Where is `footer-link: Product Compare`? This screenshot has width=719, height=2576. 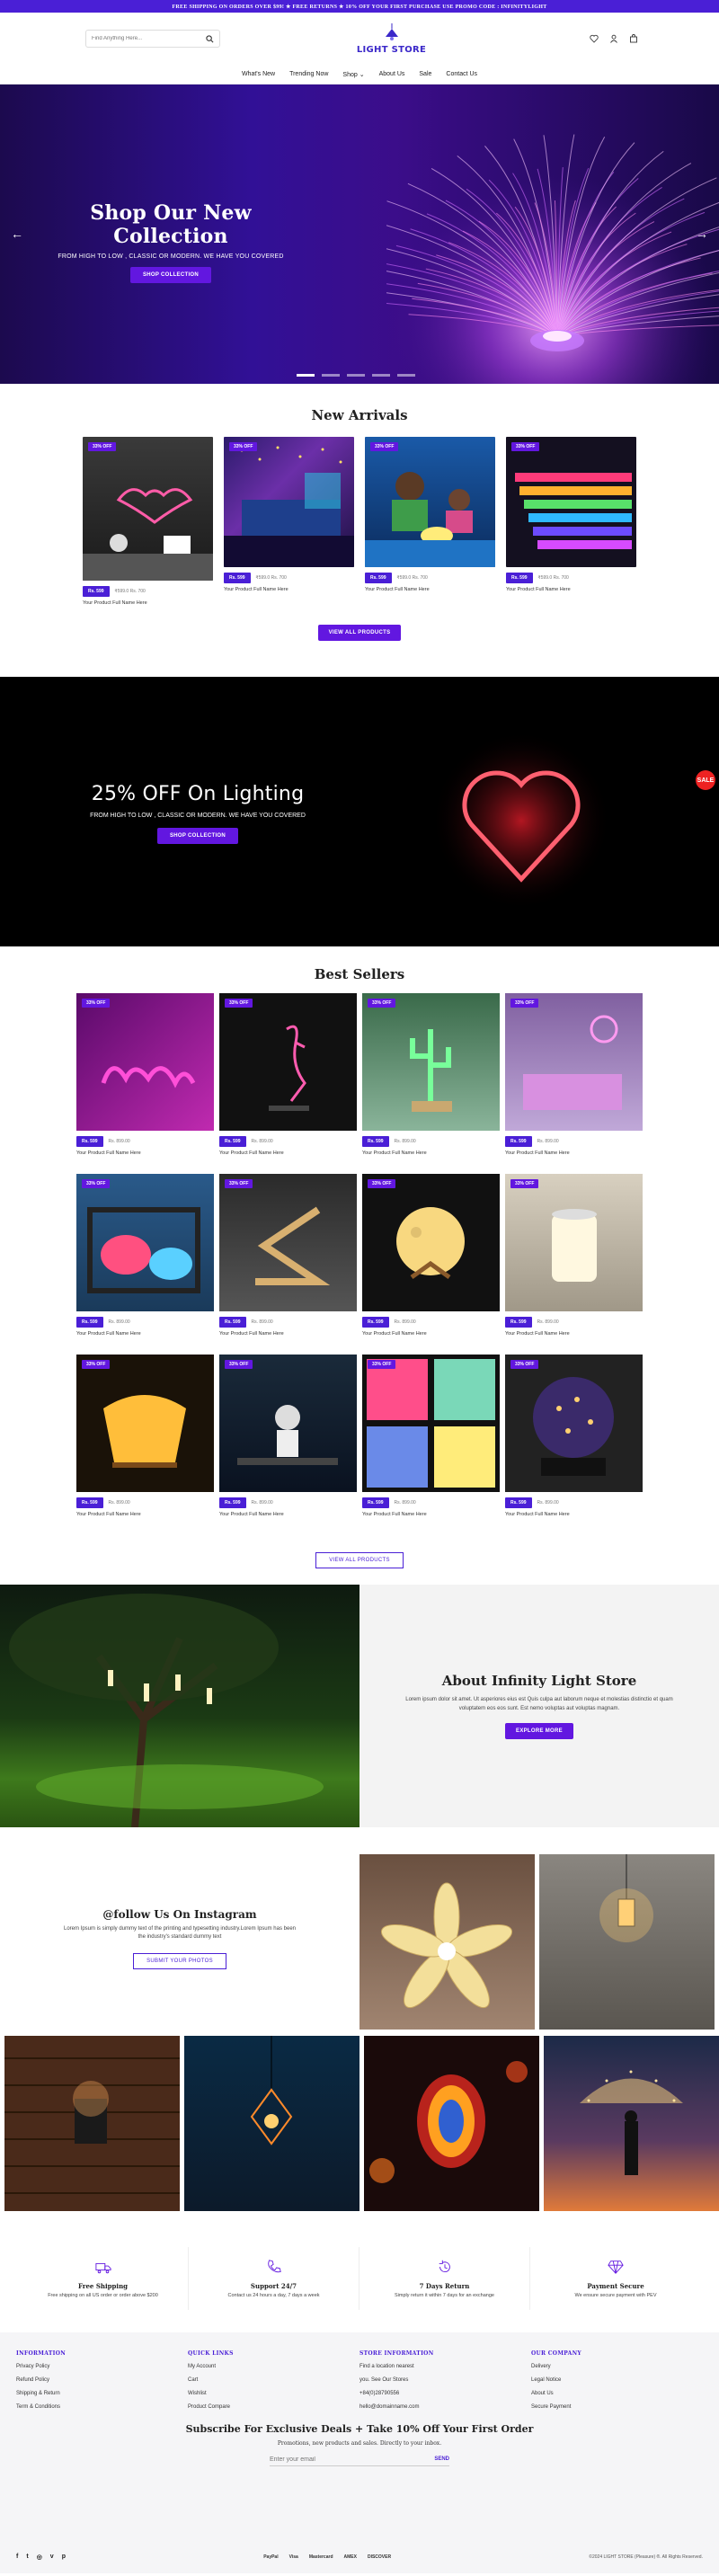 footer-link: Product Compare is located at coordinates (274, 2407).